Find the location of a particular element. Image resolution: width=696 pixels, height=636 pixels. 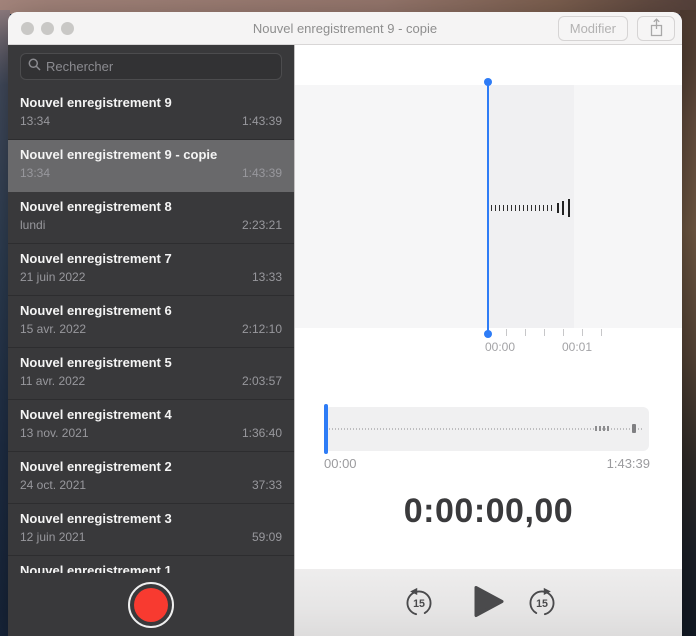

timeline-label-start: 00:00 is located at coordinates (500, 347).